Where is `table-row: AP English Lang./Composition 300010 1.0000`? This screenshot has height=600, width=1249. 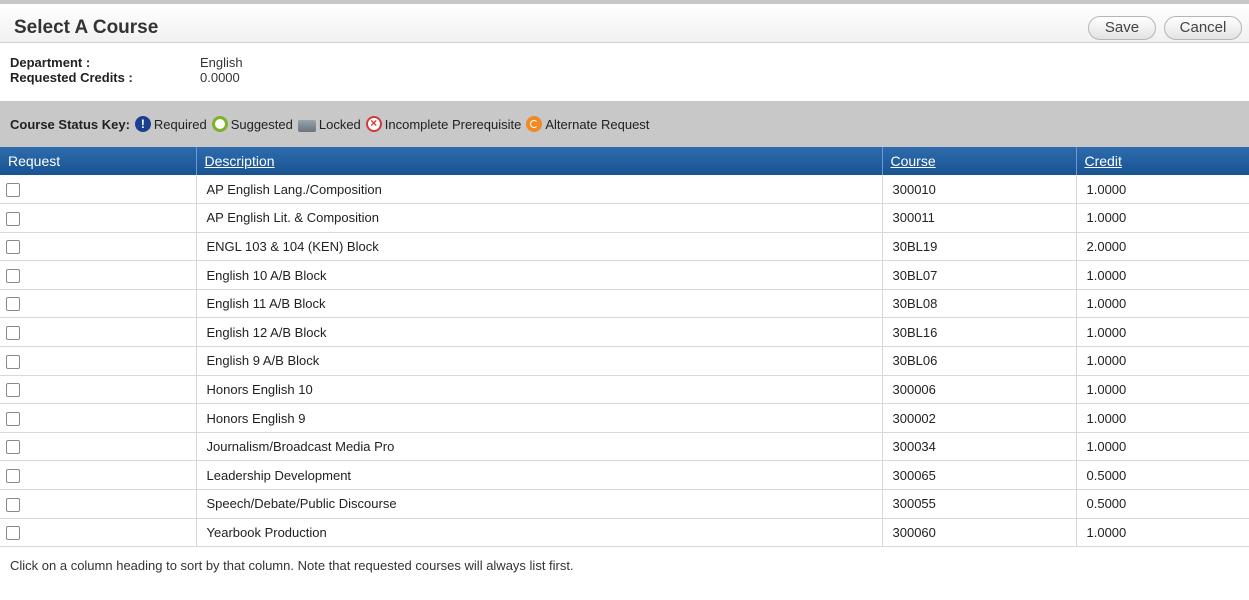
table-row: AP English Lang./Composition 300010 1.0000 is located at coordinates (624, 189).